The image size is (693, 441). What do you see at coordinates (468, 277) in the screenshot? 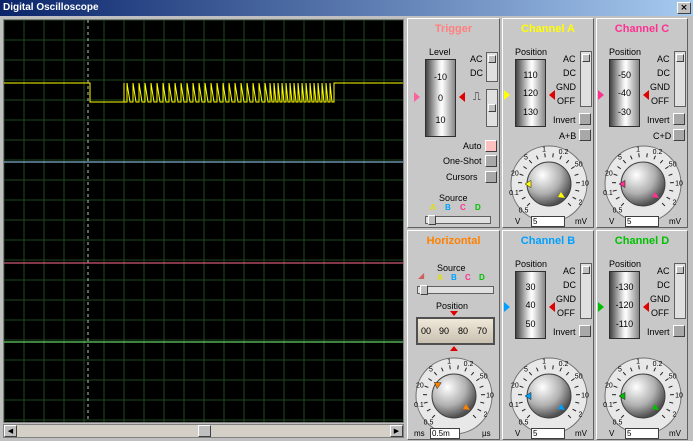
I see `h-source-c: C` at bounding box center [468, 277].